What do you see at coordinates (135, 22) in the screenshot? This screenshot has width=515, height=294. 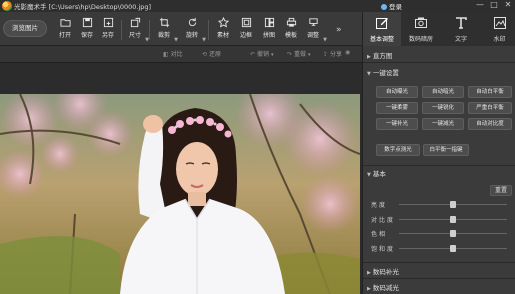 I see `resize-icon` at bounding box center [135, 22].